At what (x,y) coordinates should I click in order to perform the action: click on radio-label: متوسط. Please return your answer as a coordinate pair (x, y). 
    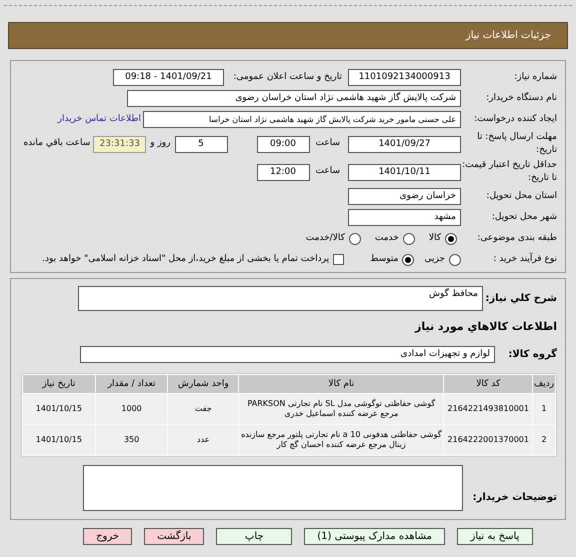
    Looking at the image, I should click on (384, 259).